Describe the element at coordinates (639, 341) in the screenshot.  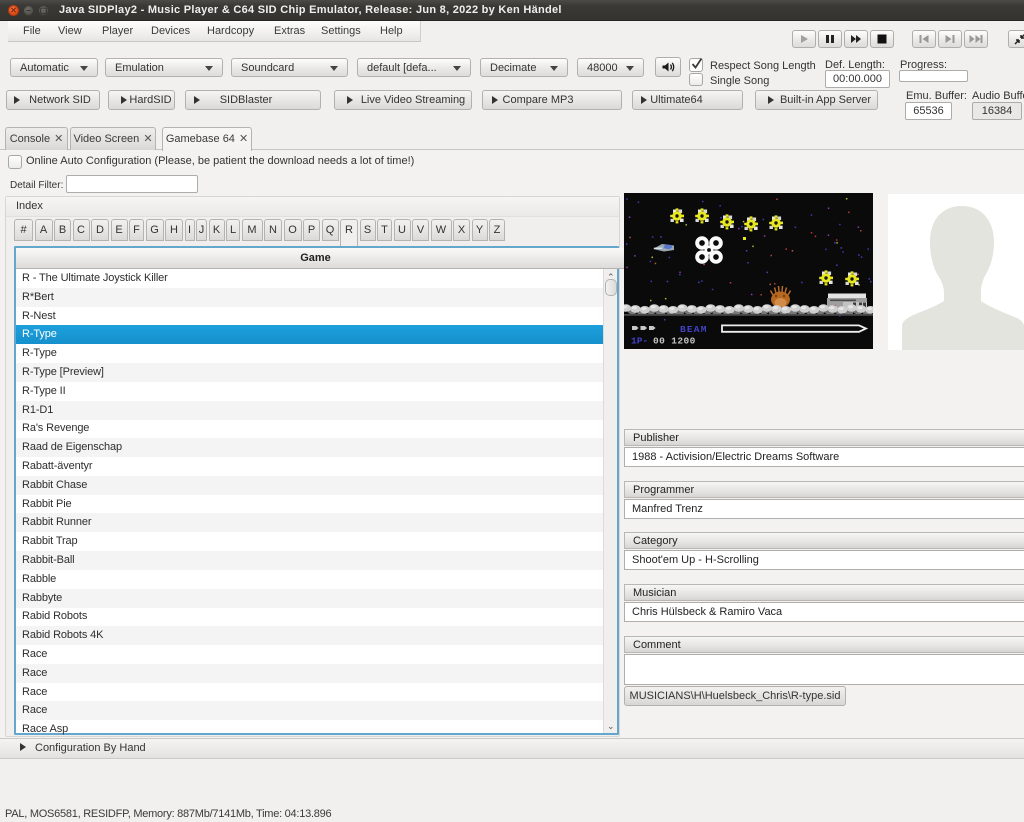
I see `svg-text: 1P-` at that location.